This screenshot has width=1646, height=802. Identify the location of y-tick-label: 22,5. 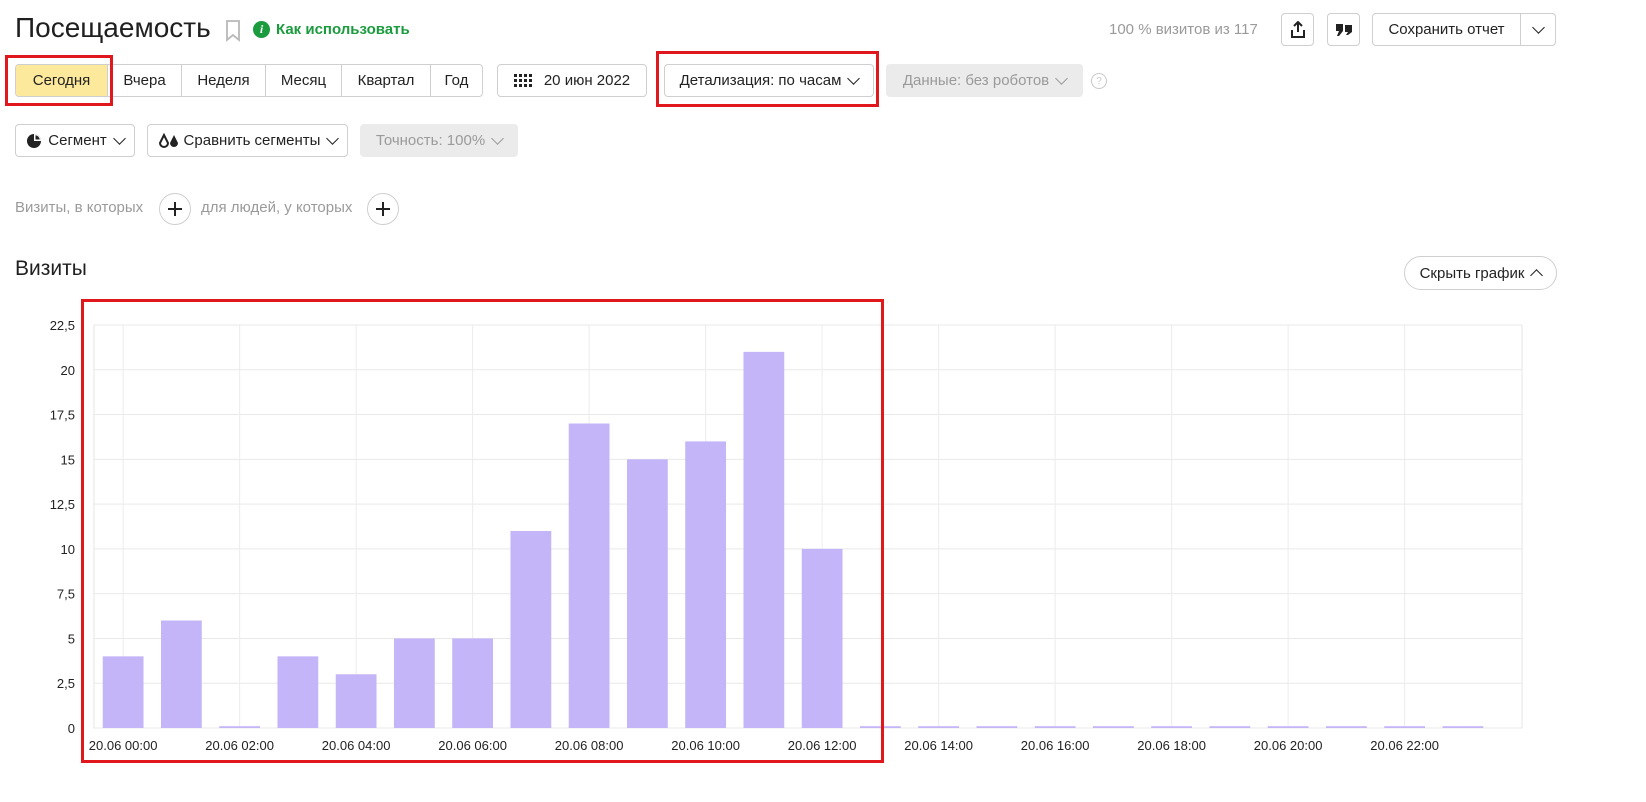
(62, 325).